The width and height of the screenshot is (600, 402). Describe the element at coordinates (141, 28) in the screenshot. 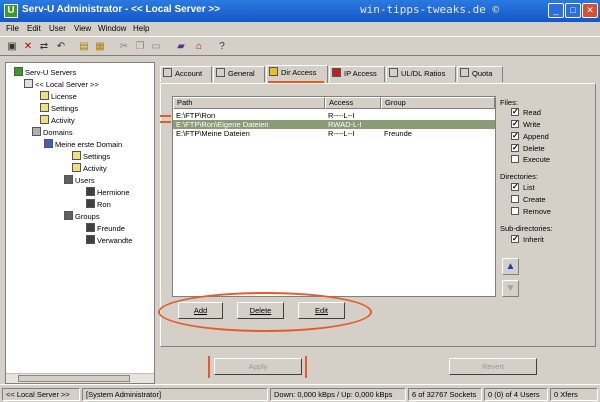

I see `menu-help: Help` at that location.